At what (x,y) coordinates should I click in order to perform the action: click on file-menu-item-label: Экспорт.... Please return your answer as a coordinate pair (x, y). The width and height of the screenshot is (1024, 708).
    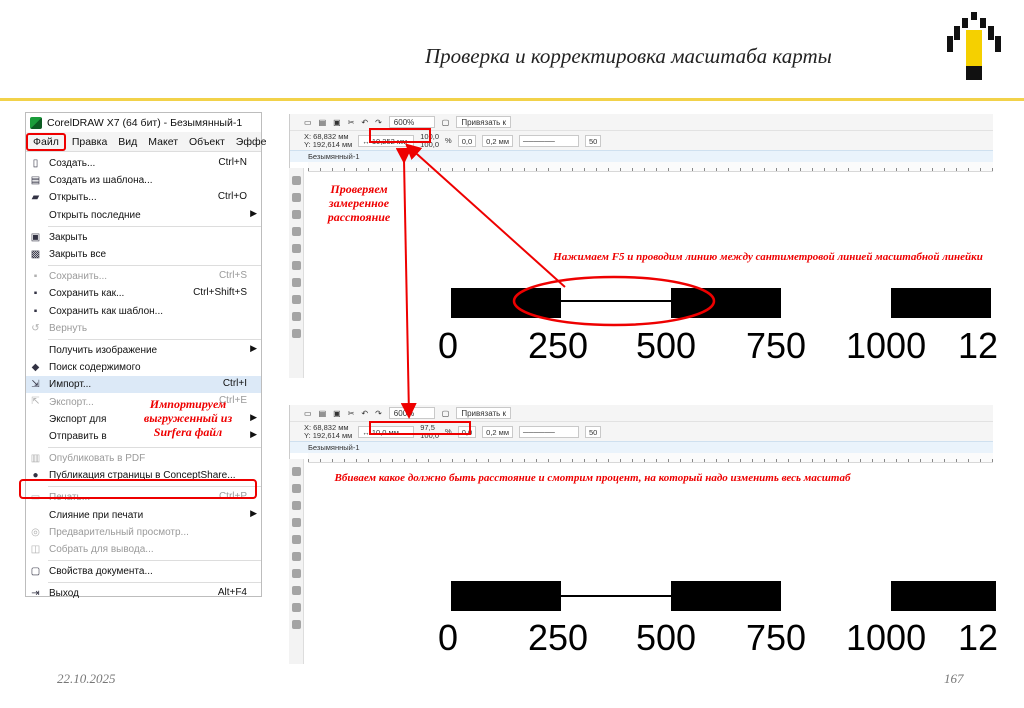
    Looking at the image, I should click on (71, 402).